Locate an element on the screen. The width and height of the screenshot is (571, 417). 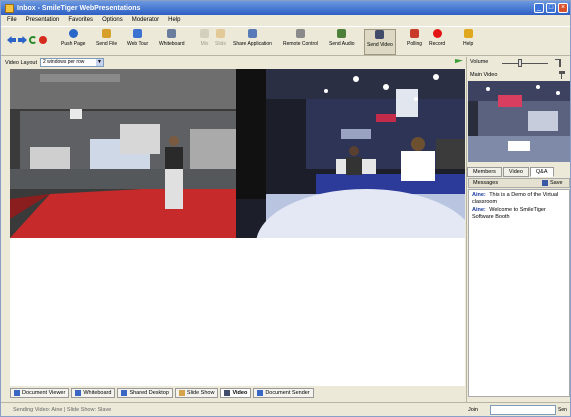
web-tour-label: Web Tour is located at coordinates (138, 44).